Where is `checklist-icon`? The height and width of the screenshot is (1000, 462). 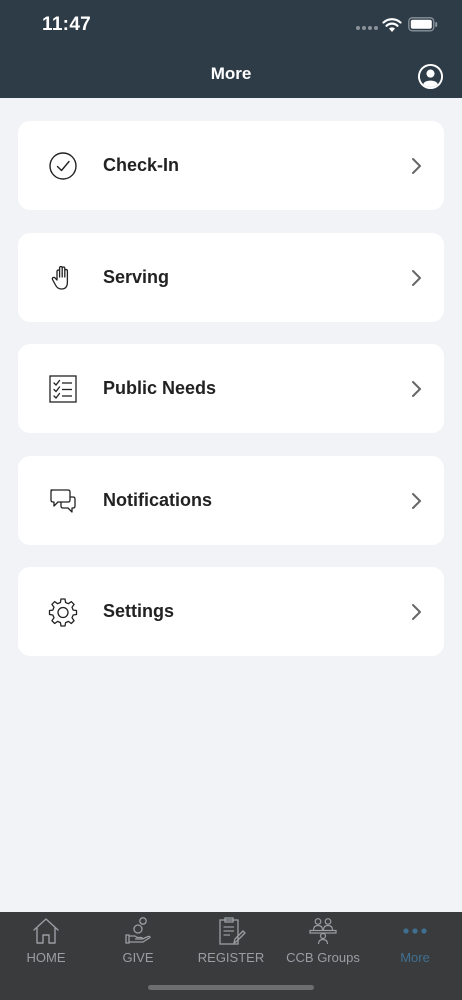 checklist-icon is located at coordinates (63, 389).